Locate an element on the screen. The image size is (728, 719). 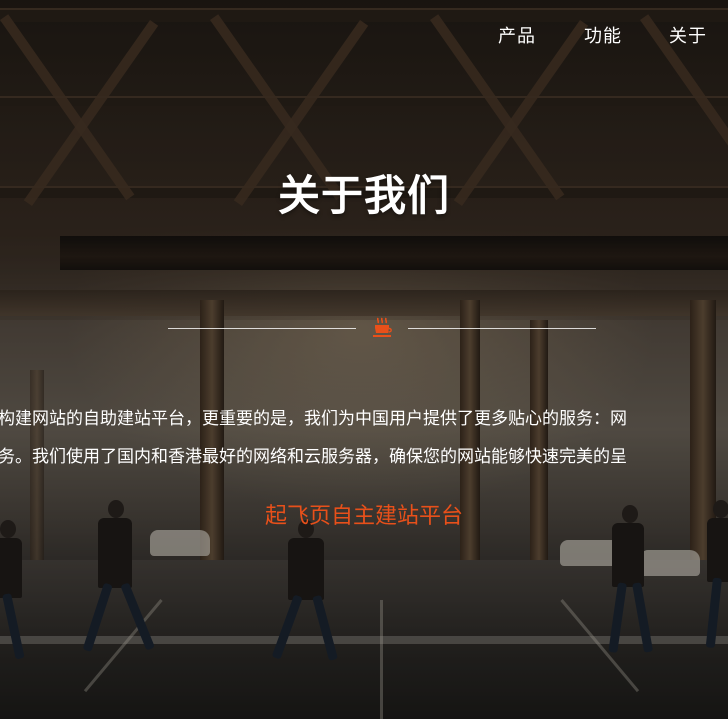
about-description-line: 务。我们使用了国内和香港最好的网络和云服务器，确保您的网站能够快速完美的呈 is located at coordinates (313, 457).